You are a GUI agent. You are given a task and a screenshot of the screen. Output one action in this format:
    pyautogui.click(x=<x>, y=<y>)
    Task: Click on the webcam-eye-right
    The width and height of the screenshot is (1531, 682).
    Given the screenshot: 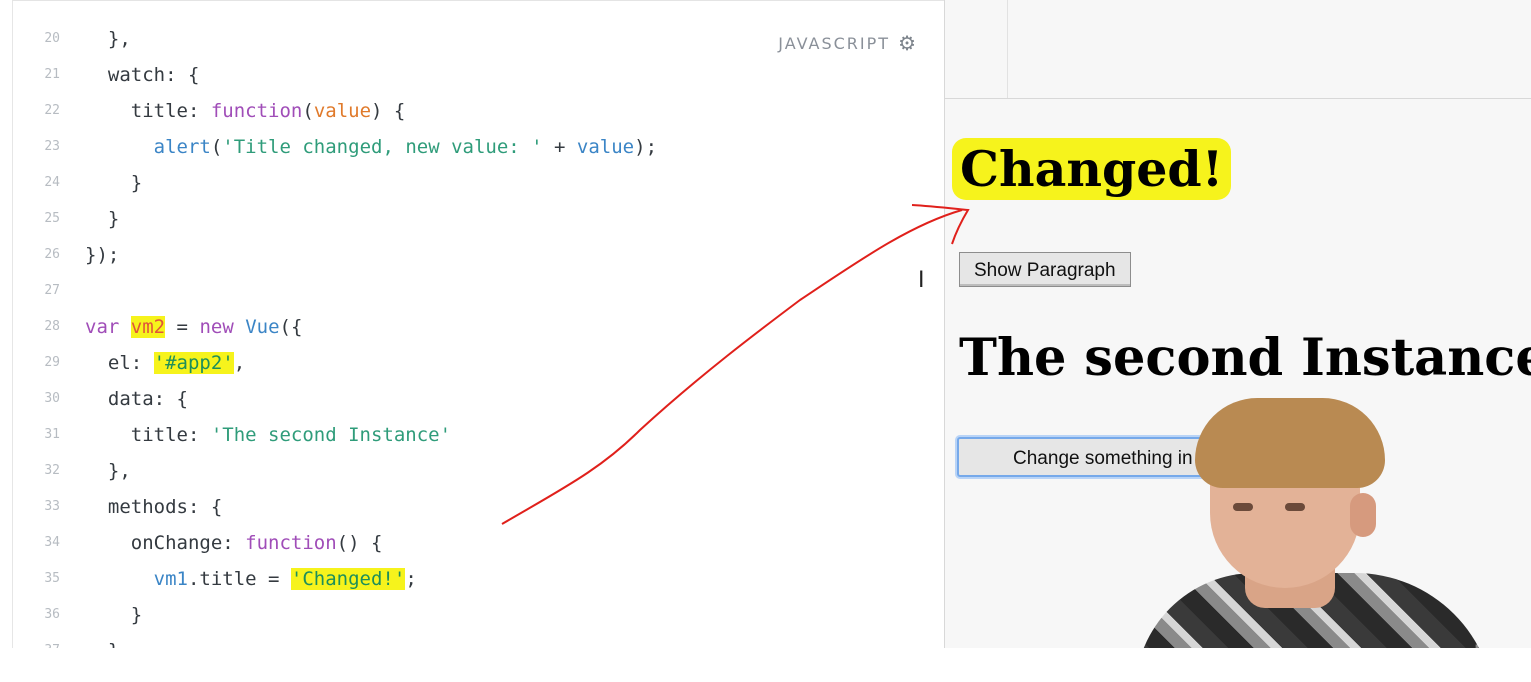 What is the action you would take?
    pyautogui.click(x=1295, y=507)
    